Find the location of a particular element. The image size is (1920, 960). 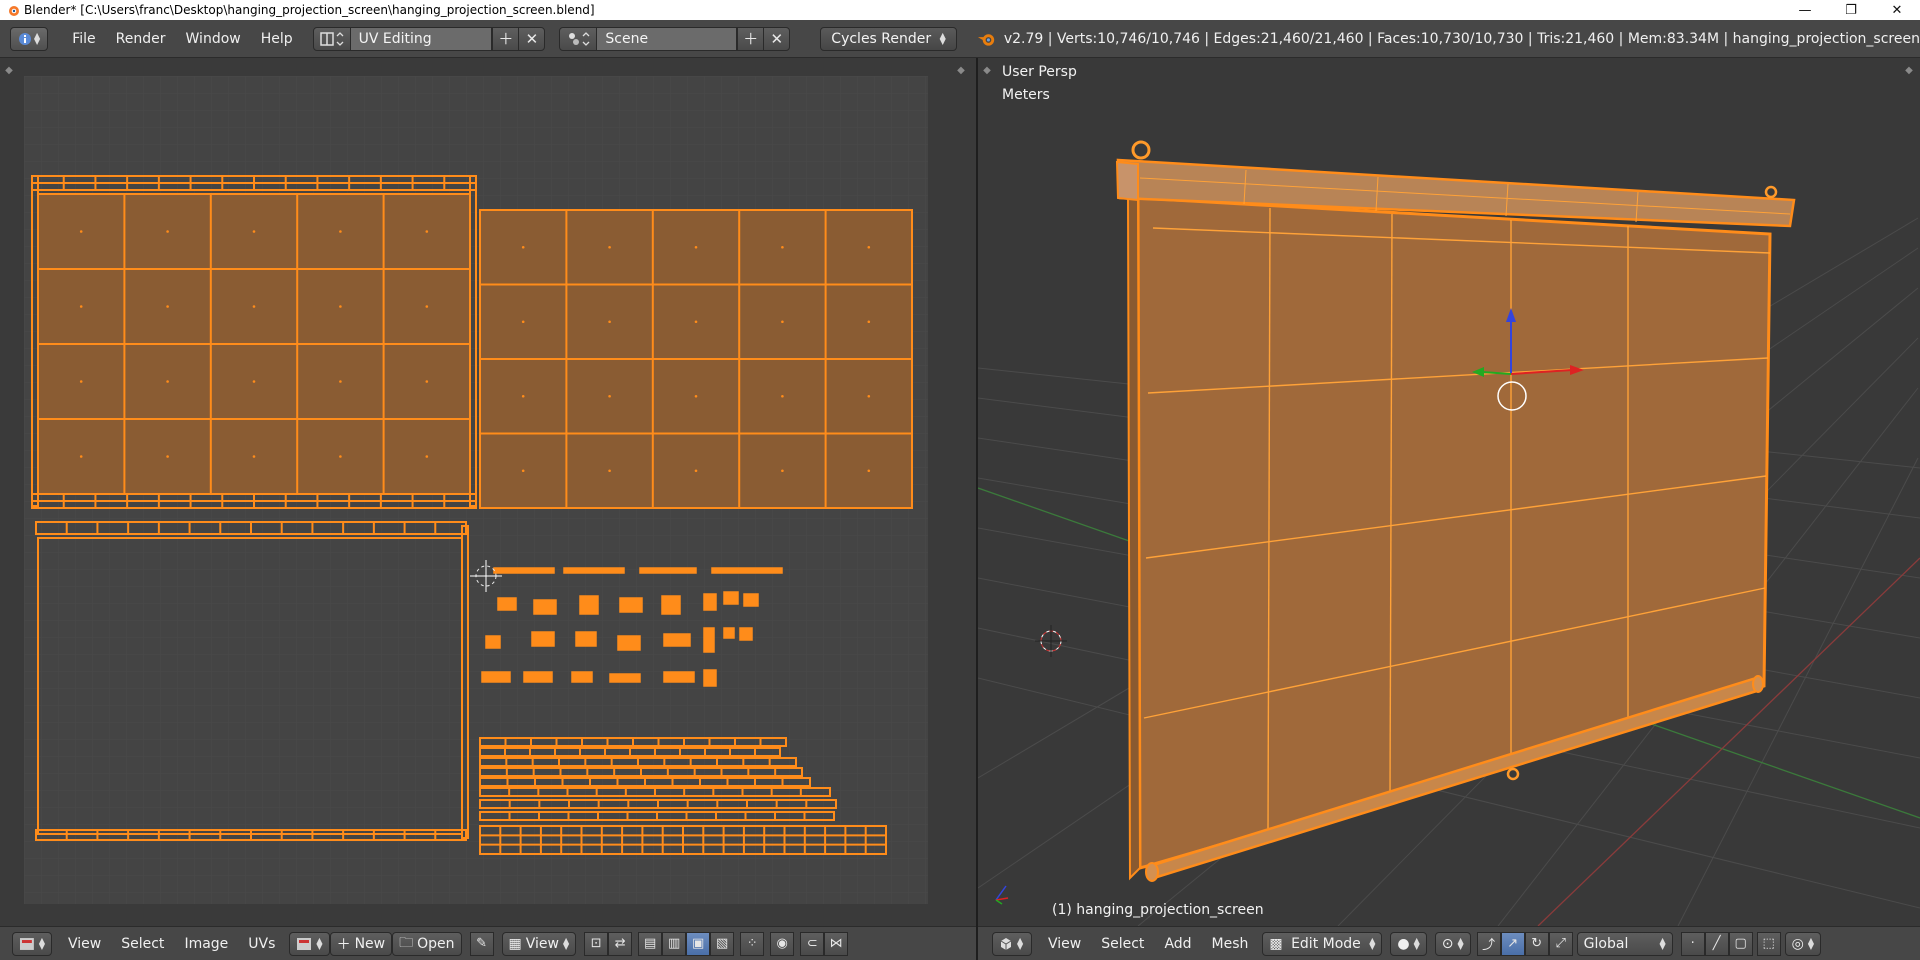

viewport-shading-dropdown: ● ▲ ▼ is located at coordinates (1408, 943).